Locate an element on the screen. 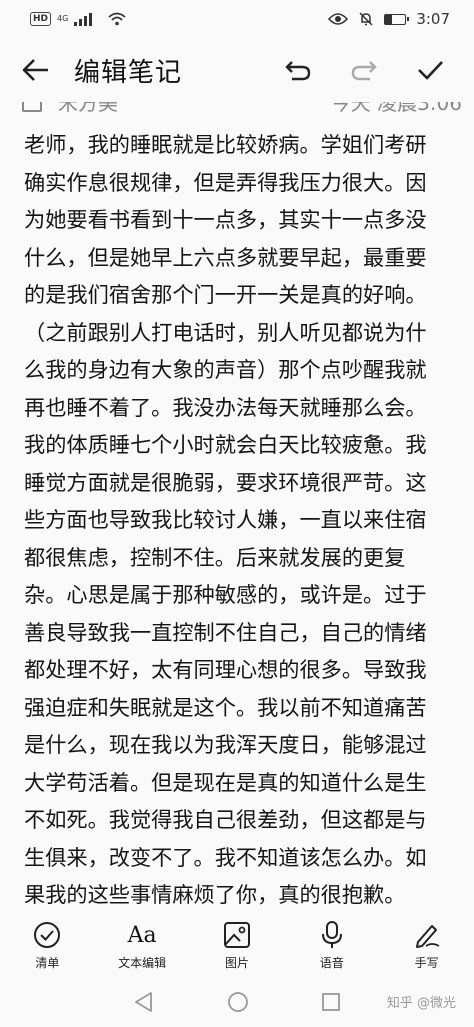  signal-label: 4G is located at coordinates (63, 18).